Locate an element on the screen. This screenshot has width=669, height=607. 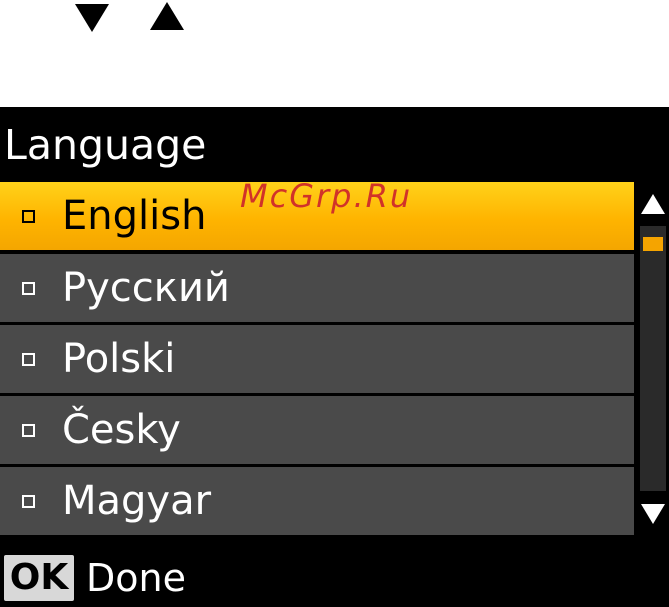
language-option-czech: Česky is located at coordinates (317, 430).